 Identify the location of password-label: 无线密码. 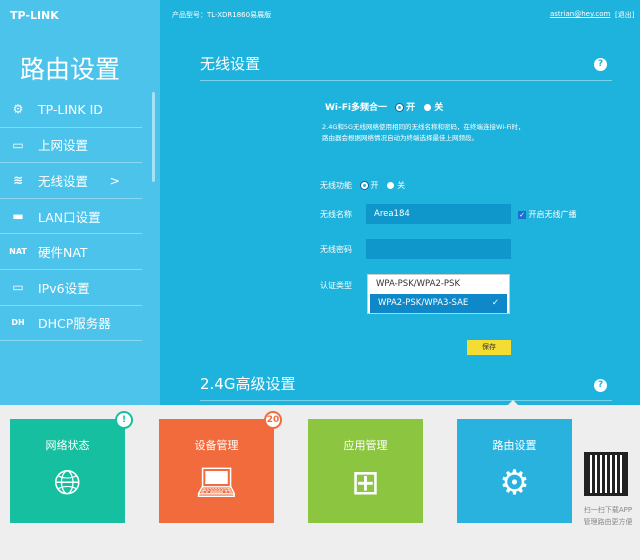
(336, 249).